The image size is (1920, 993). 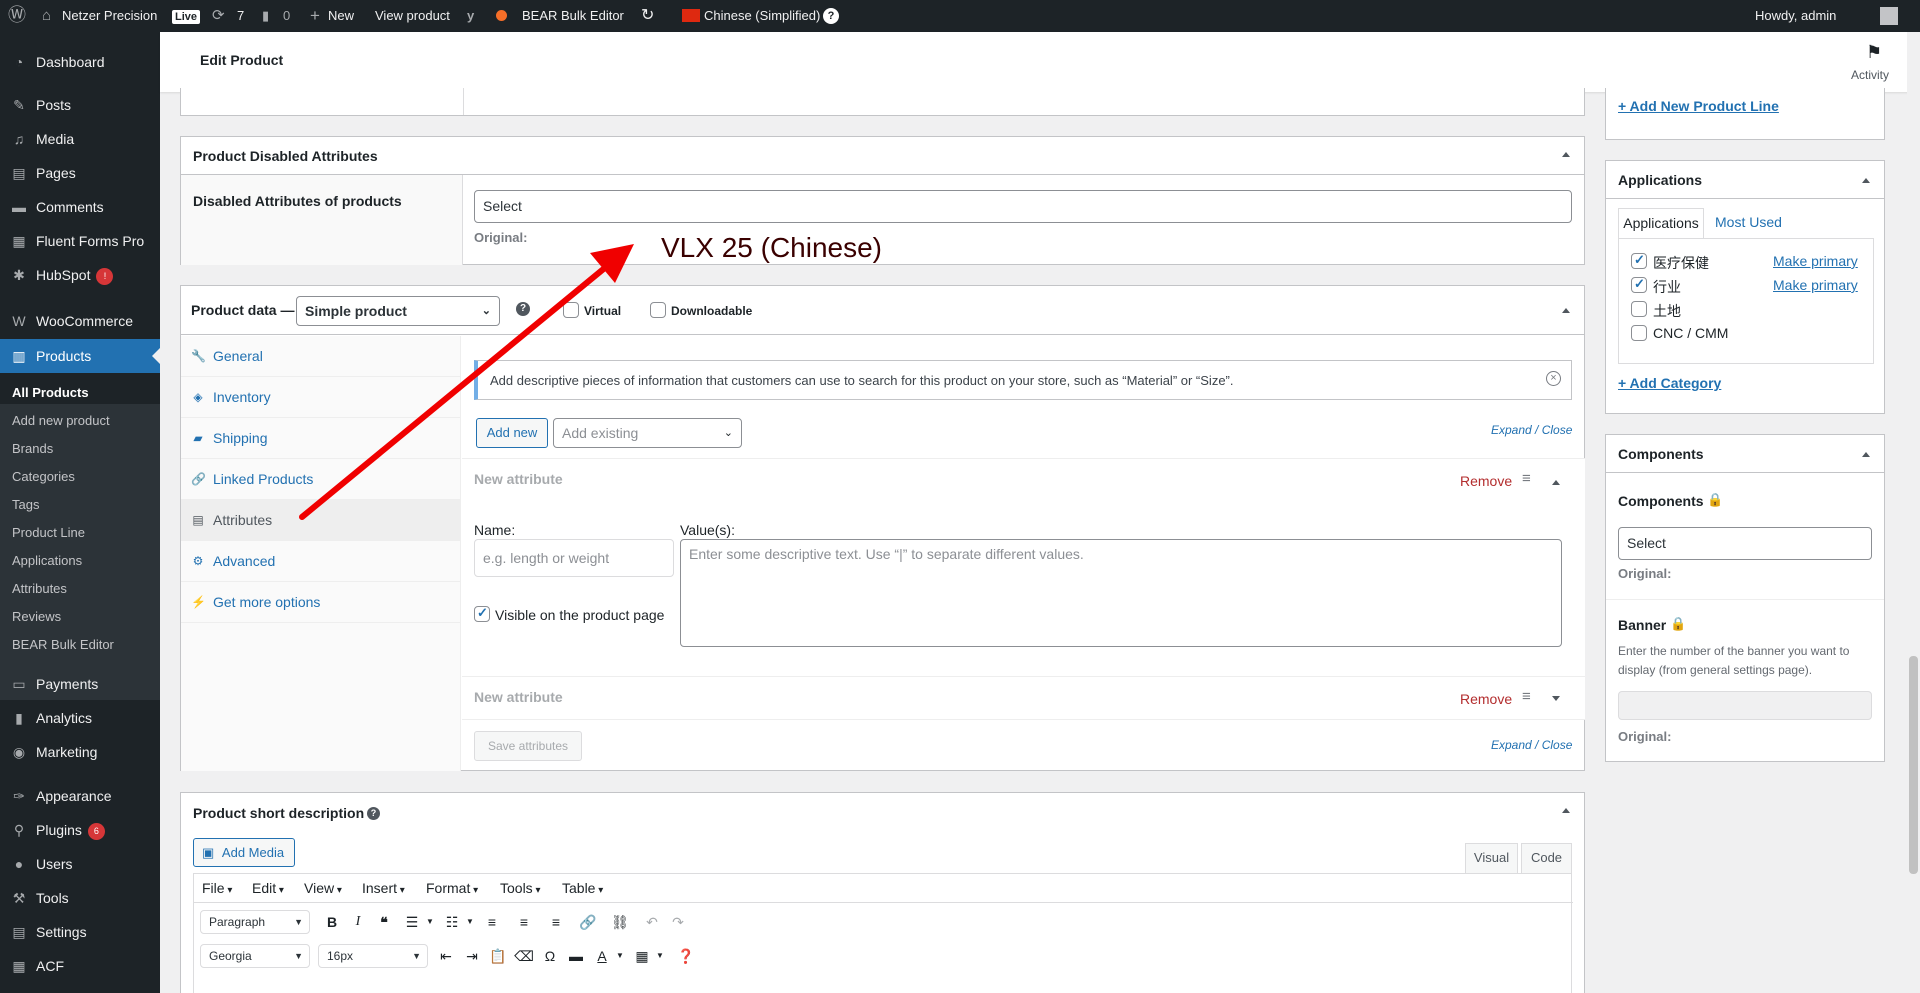 I want to click on sidebar-item-hubspot: ✱ HubSpot!, so click(x=80, y=275).